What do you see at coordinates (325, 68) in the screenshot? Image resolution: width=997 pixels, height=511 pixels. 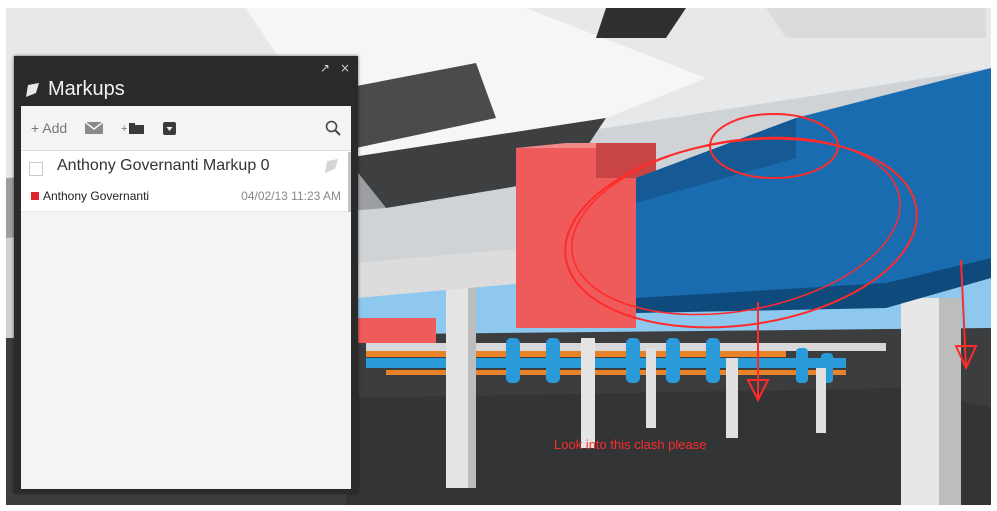 I see `popout-icon: ↗` at bounding box center [325, 68].